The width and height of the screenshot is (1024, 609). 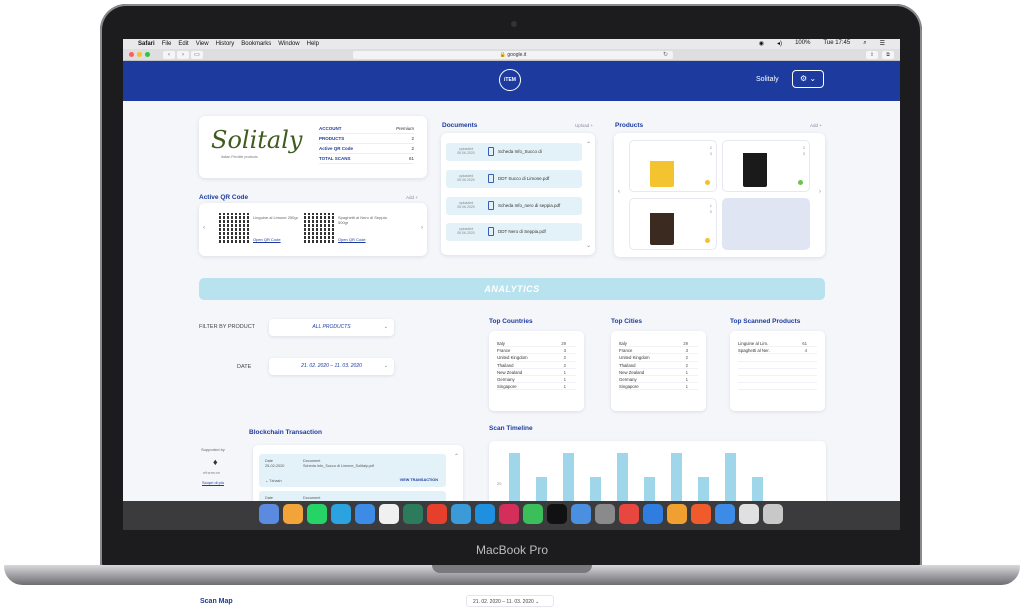 I want to click on share-icon: ⇪, so click(x=872, y=55).